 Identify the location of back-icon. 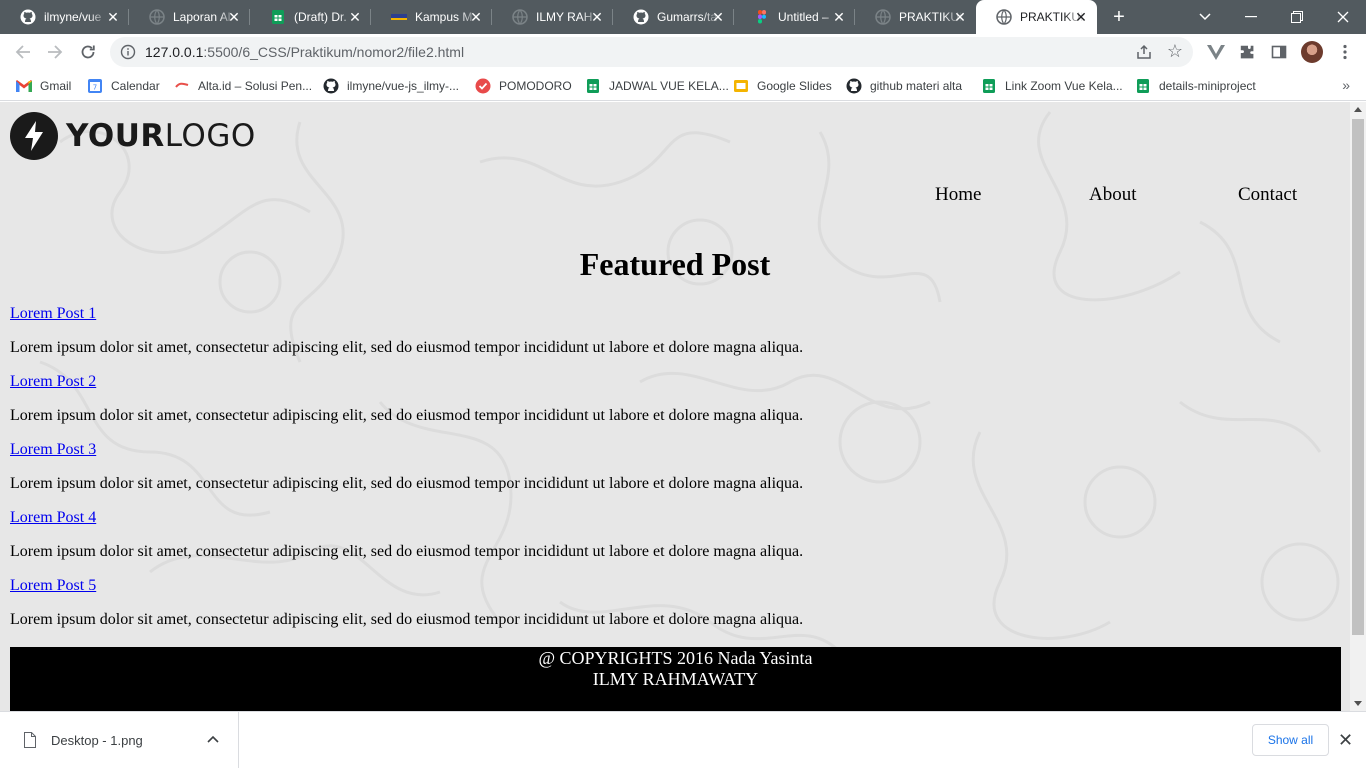
(23, 52).